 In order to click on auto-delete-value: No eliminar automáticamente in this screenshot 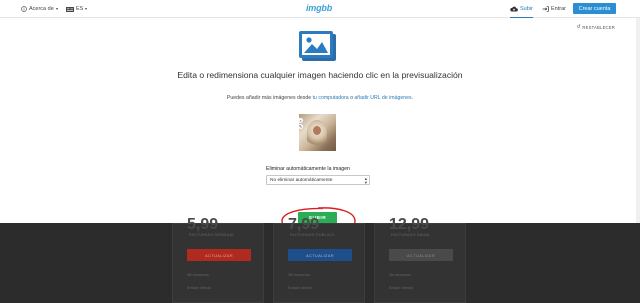, I will do `click(301, 180)`.